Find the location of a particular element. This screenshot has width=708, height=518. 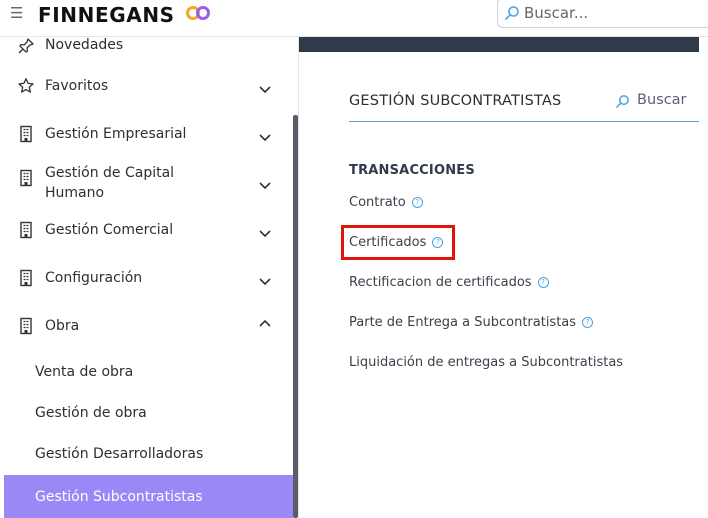

global-search-input is located at coordinates (614, 13).